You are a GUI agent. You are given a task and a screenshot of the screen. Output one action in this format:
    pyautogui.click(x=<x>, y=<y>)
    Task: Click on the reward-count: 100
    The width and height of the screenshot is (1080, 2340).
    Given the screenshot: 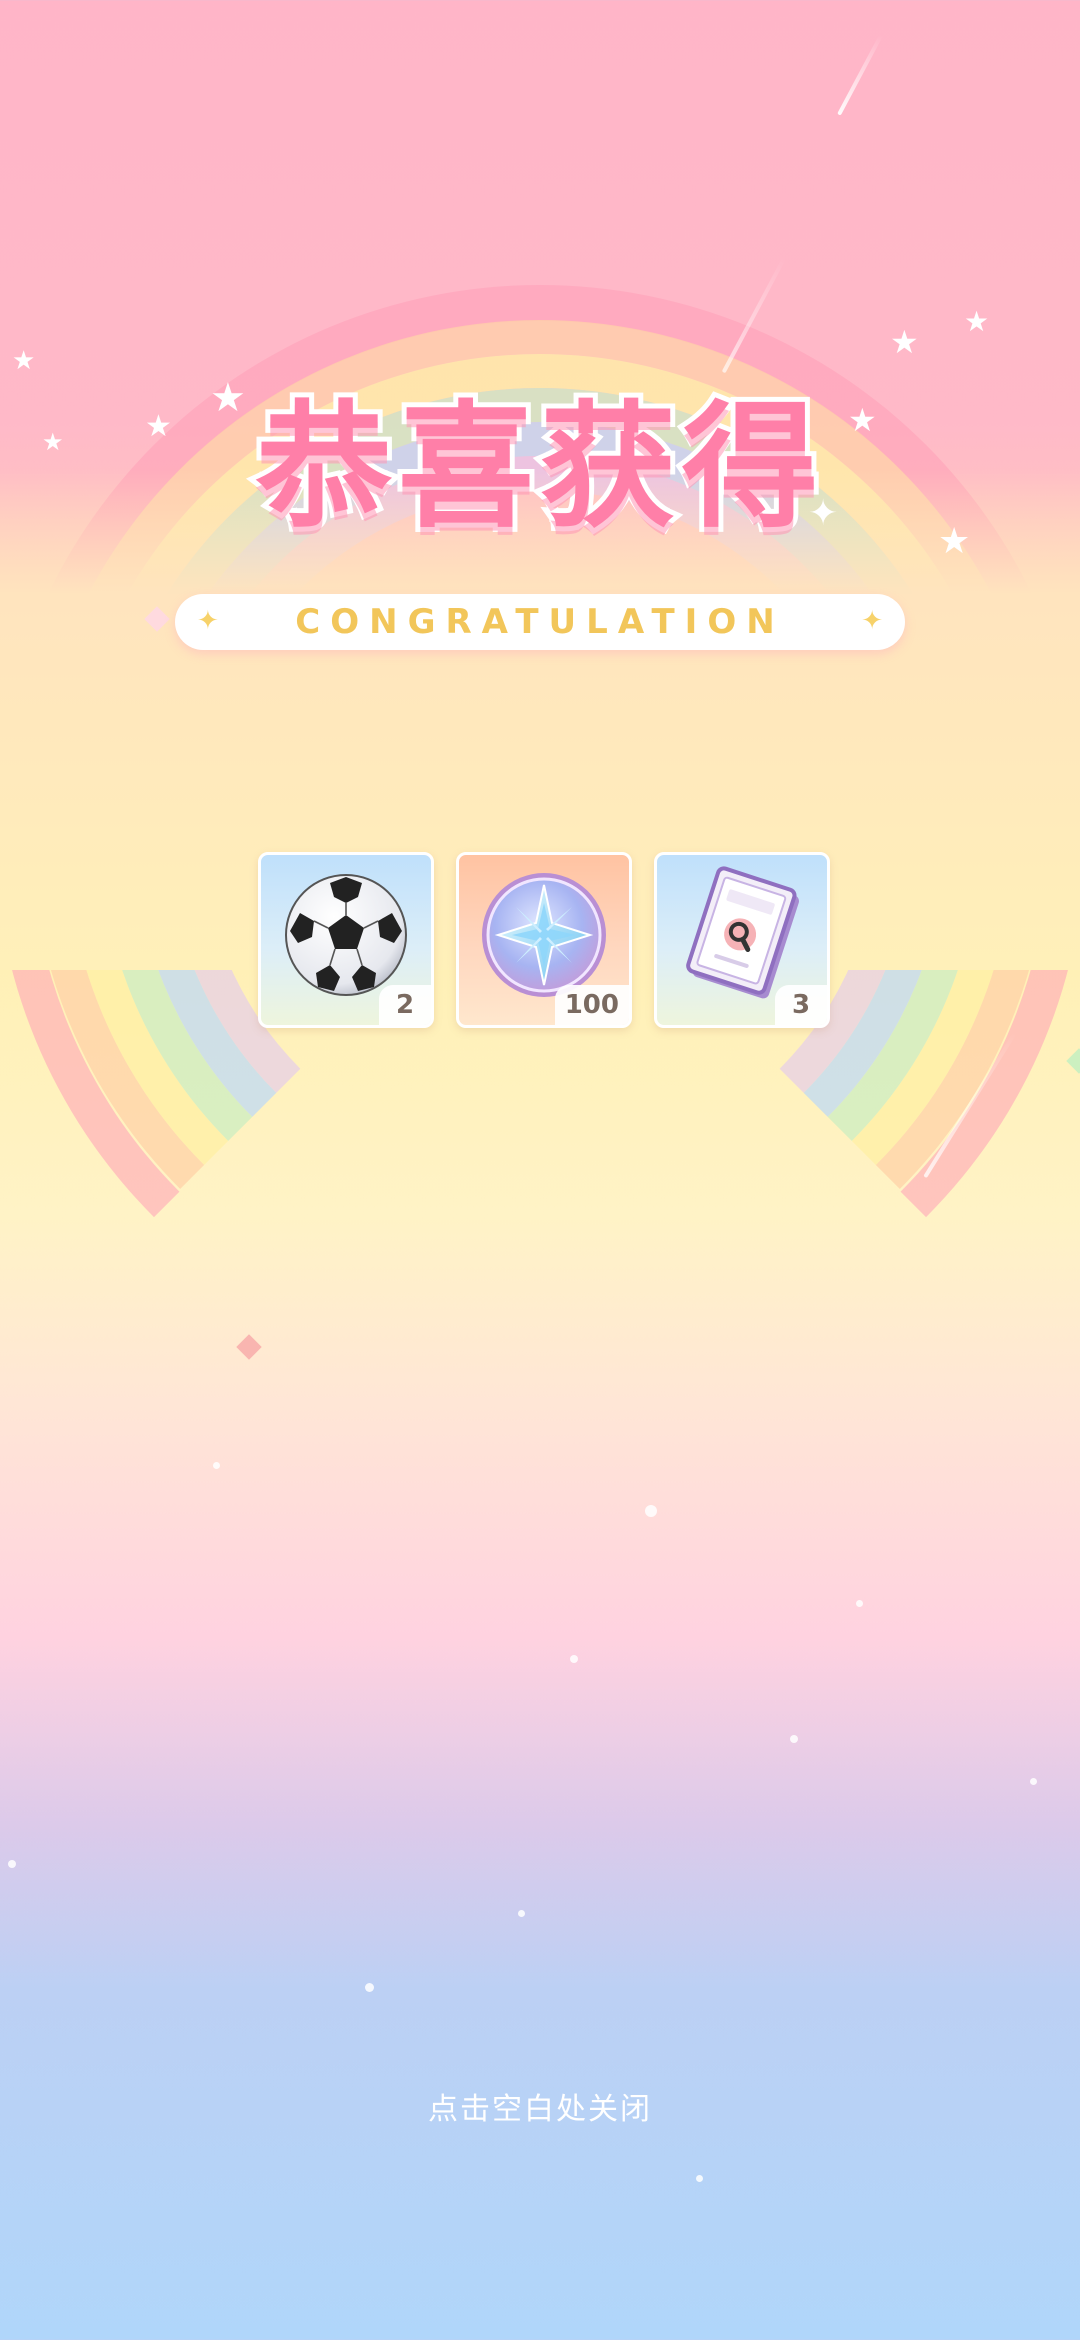 What is the action you would take?
    pyautogui.click(x=591, y=1005)
    